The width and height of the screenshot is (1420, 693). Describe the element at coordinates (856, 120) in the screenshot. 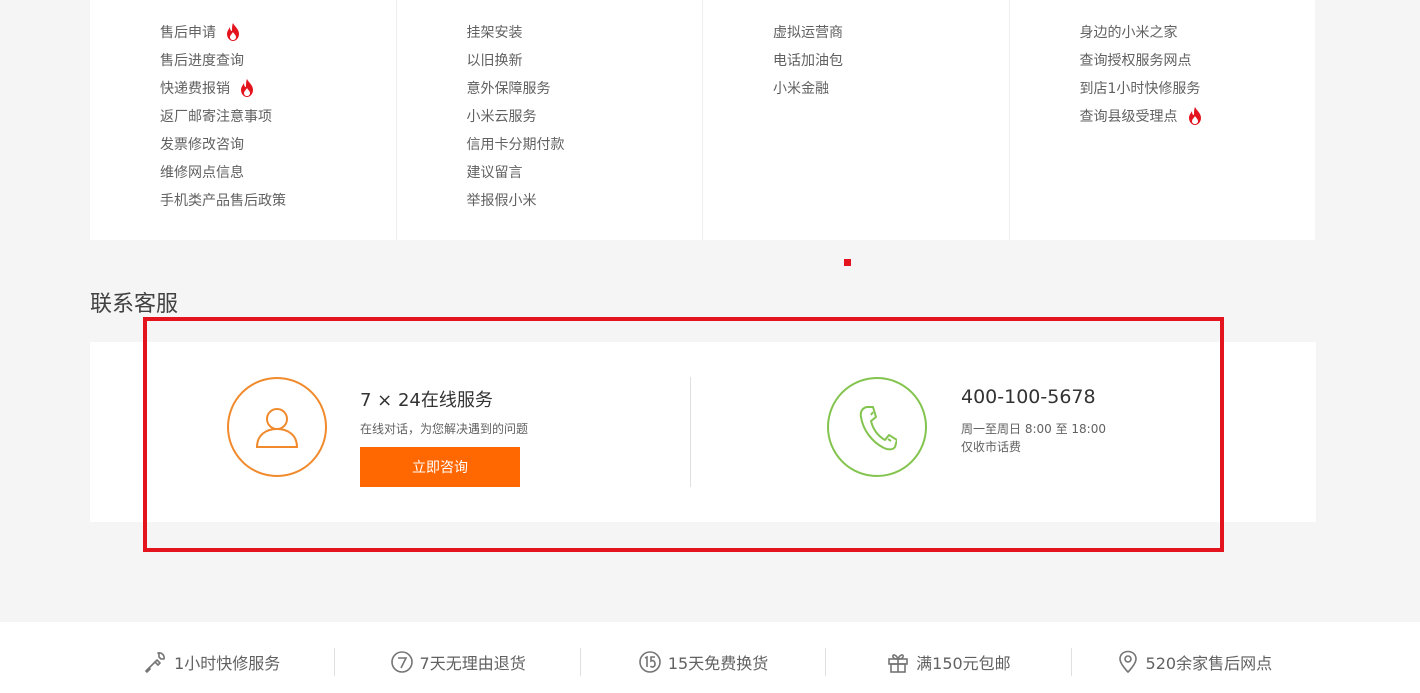

I see `links-column-3: 虚拟运营商 电话加油包 小米金融` at that location.